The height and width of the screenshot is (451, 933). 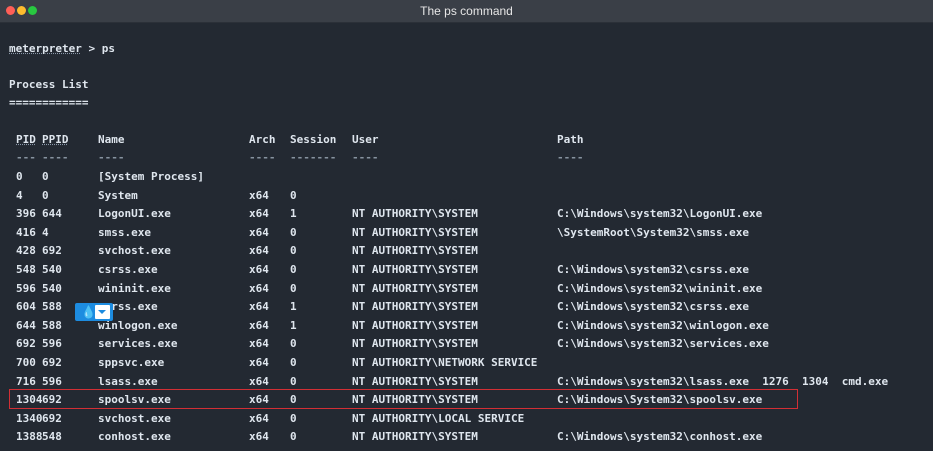 I want to click on process-pid-cell: 396, so click(x=26, y=214).